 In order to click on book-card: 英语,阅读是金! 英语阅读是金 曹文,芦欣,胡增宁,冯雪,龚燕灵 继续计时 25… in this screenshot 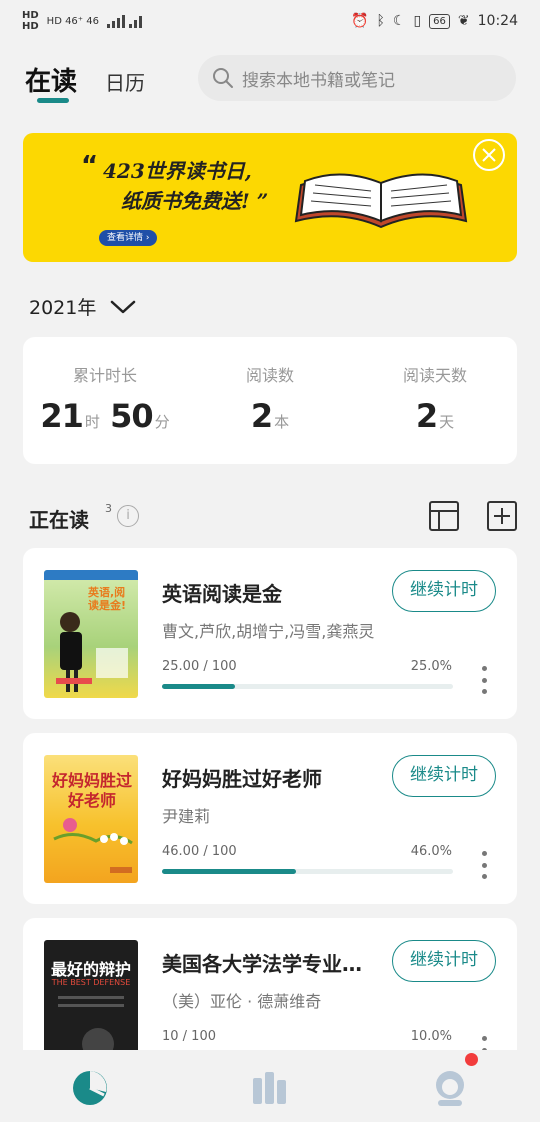, I will do `click(270, 633)`.